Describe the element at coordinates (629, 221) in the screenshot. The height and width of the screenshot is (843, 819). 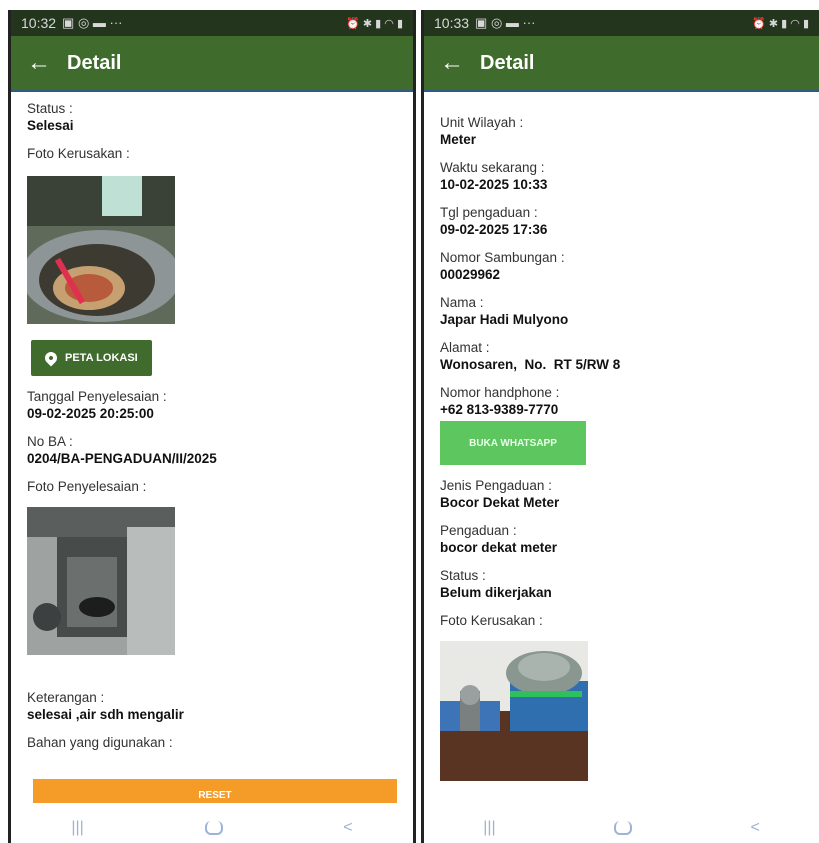
I see `field-tgl-pengaduan: Tgl pengaduan : 09-02-2025 17:36` at that location.